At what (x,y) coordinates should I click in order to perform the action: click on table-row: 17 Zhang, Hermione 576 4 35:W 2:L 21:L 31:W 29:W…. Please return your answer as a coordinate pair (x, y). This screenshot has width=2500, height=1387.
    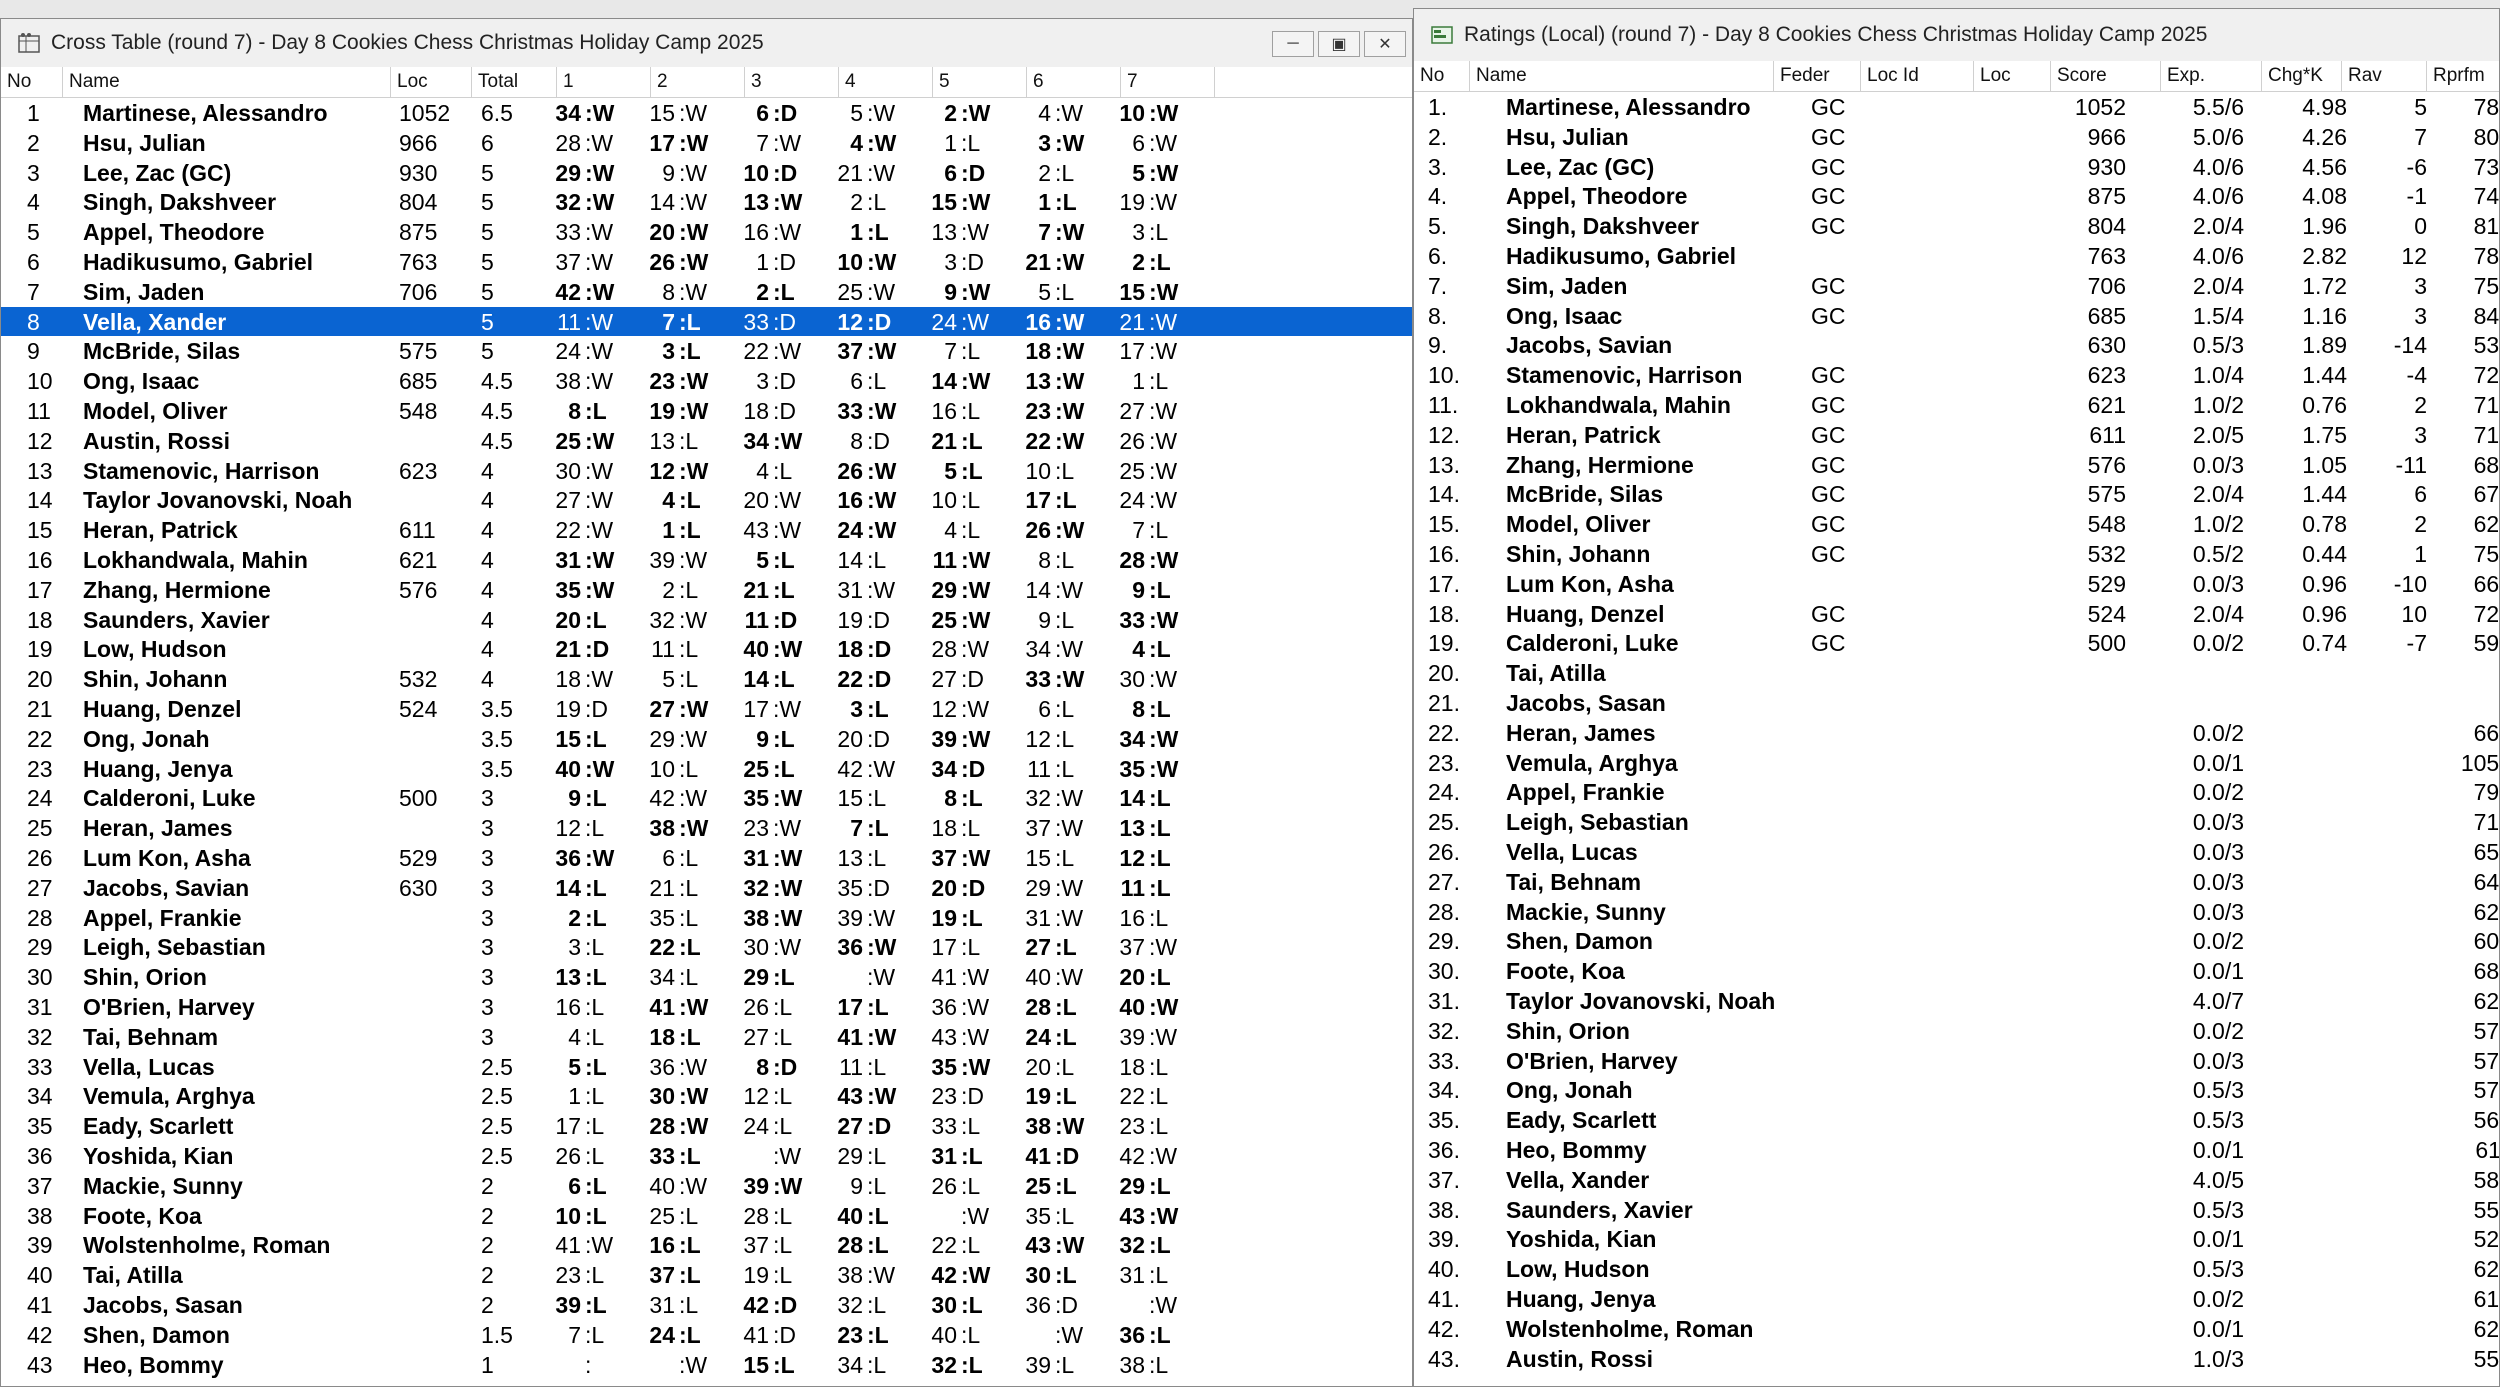
    Looking at the image, I should click on (706, 590).